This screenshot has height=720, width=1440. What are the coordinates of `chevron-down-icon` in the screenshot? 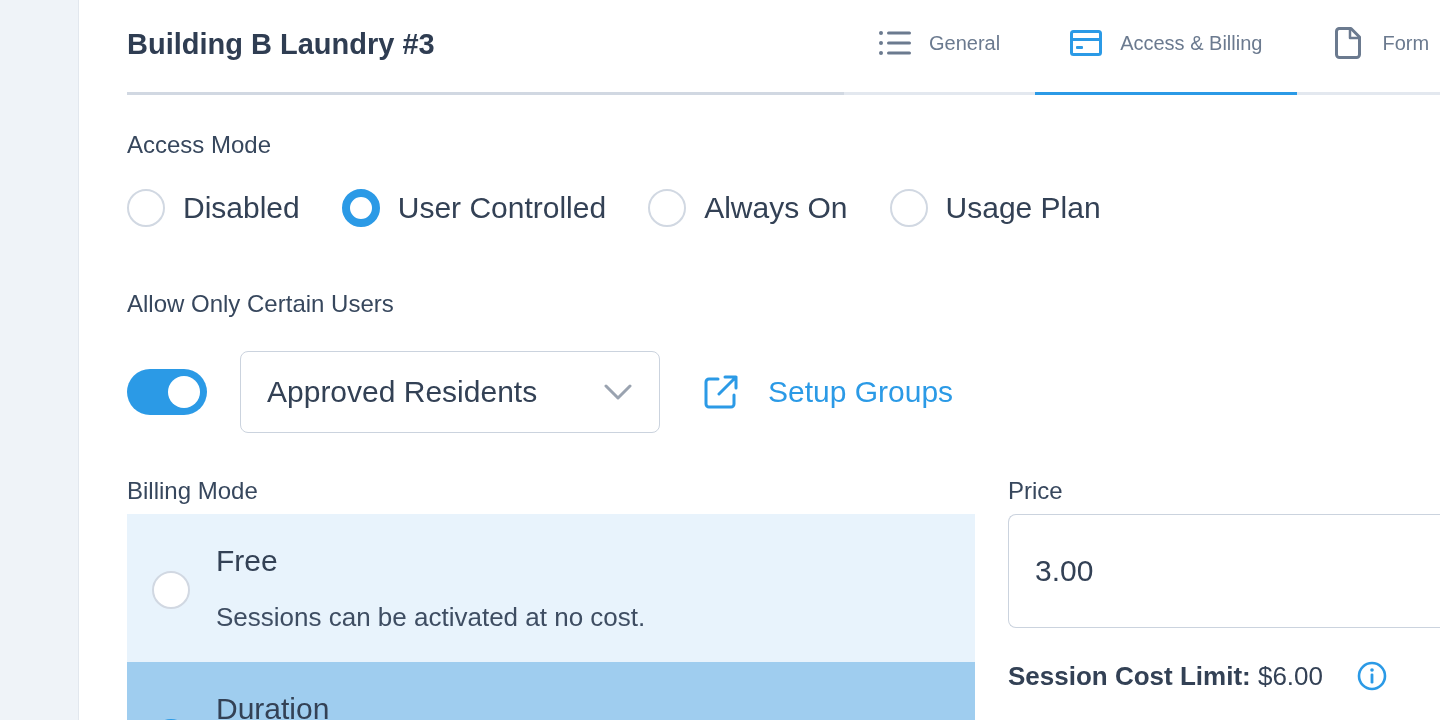 It's located at (618, 392).